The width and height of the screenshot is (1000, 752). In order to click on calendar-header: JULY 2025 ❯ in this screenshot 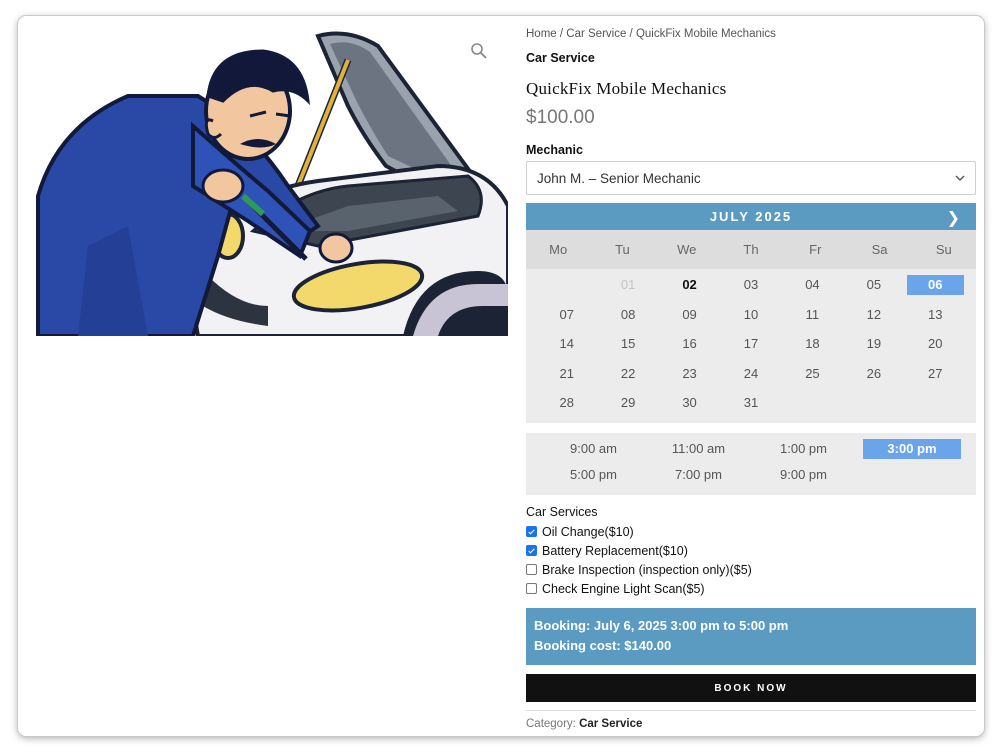, I will do `click(751, 216)`.